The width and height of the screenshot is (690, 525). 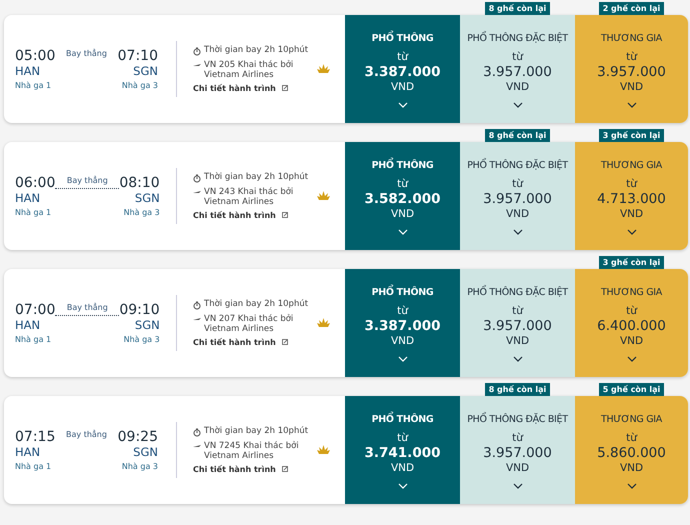 I want to click on flight-number: VN 207 Khai thác bởi Vietnam Airlines, so click(x=249, y=324).